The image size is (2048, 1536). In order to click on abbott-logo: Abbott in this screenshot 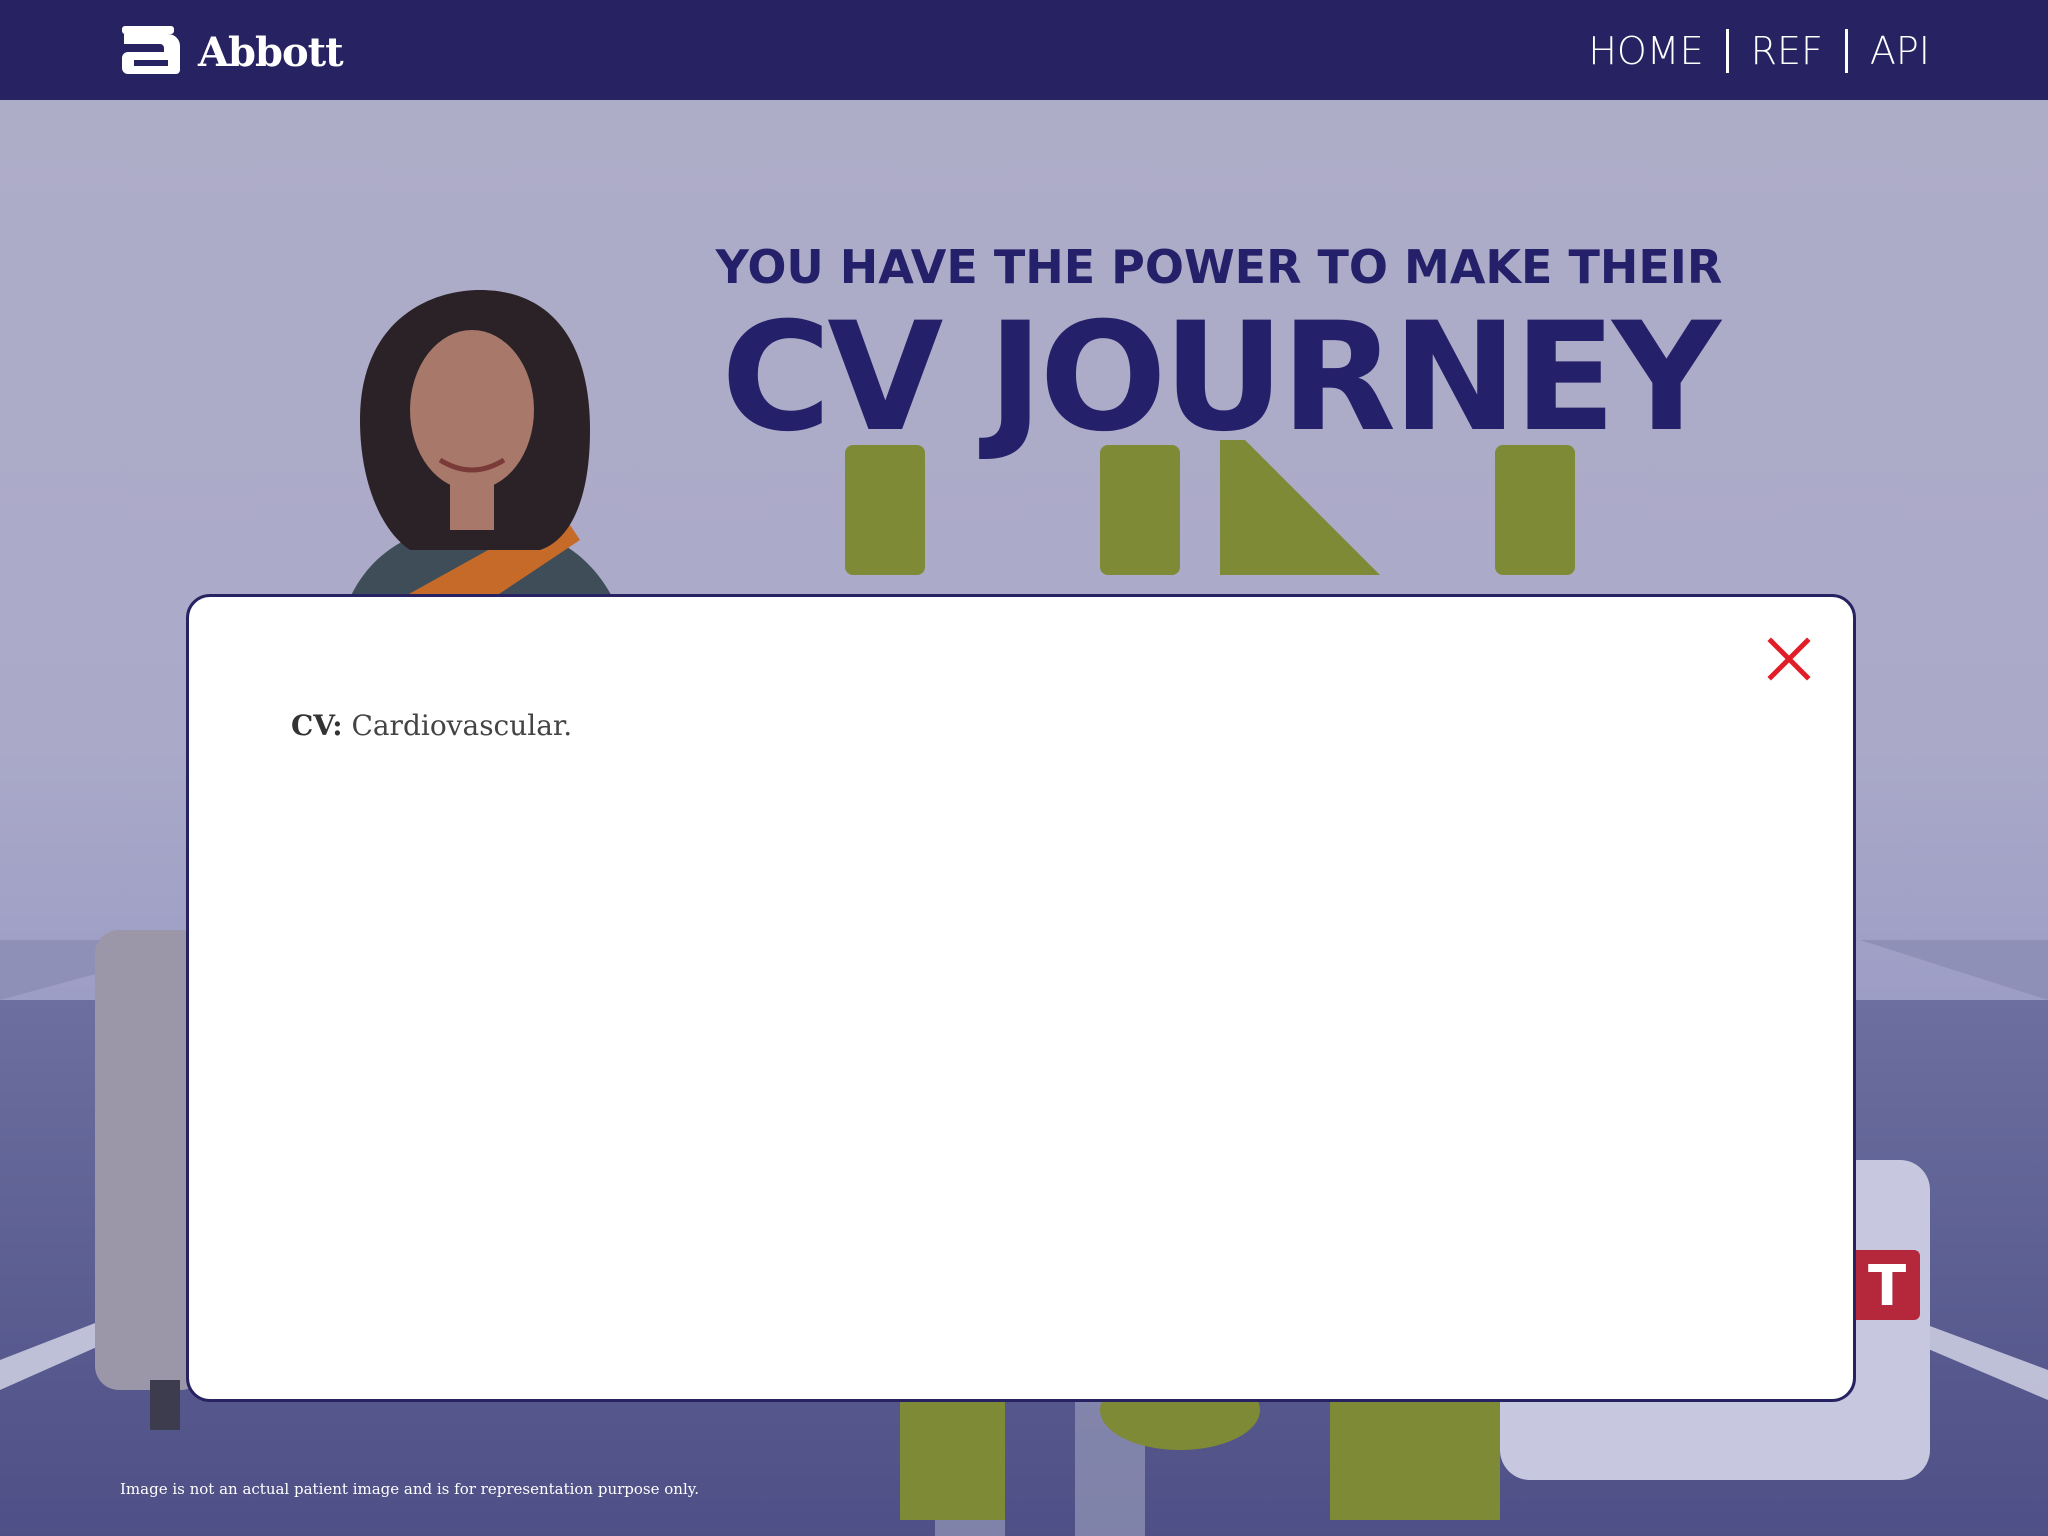, I will do `click(231, 52)`.